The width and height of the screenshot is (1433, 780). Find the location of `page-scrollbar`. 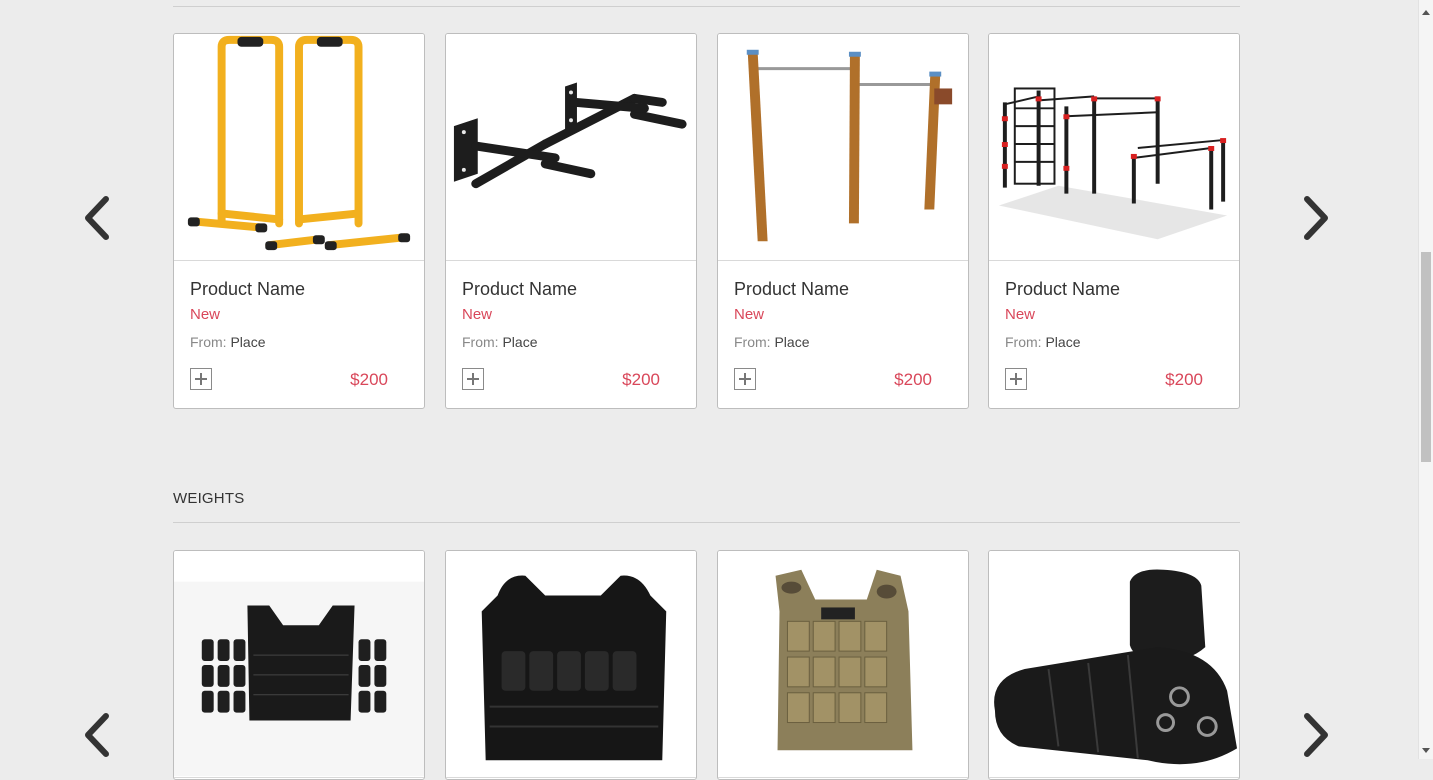

page-scrollbar is located at coordinates (1425, 379).